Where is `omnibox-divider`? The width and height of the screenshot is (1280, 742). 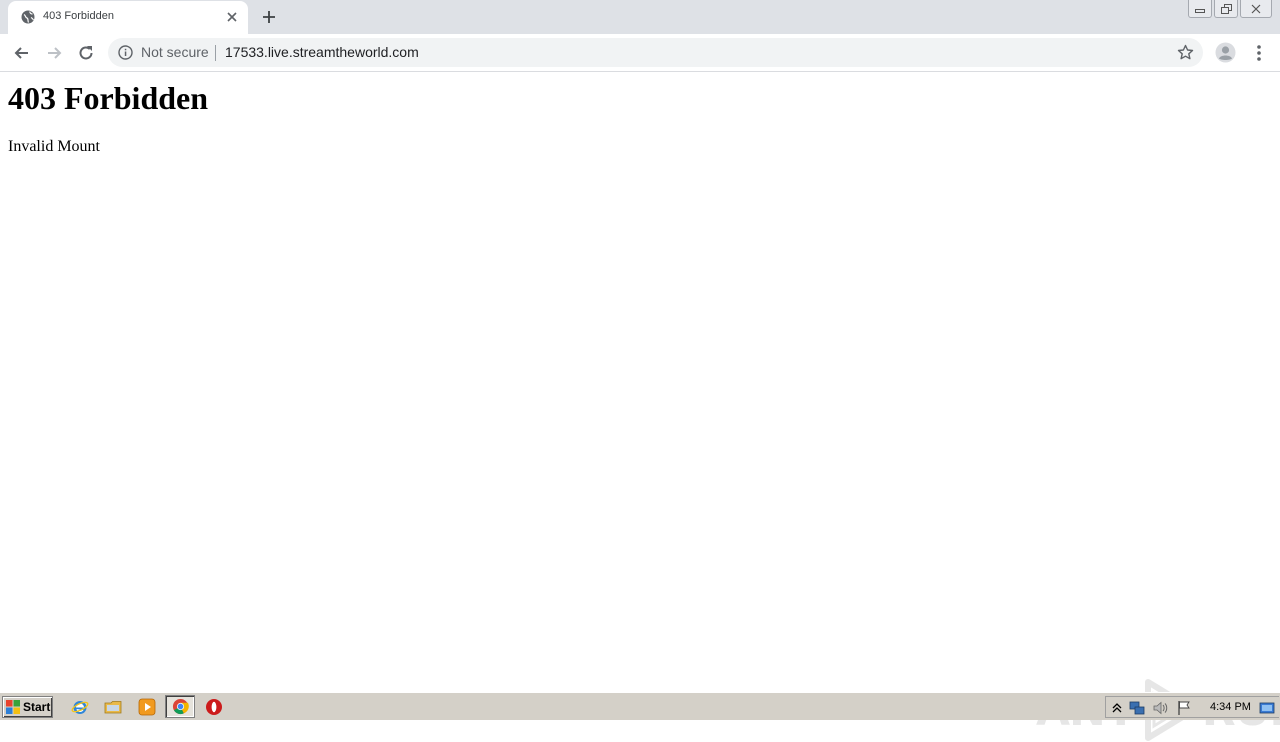 omnibox-divider is located at coordinates (215, 53).